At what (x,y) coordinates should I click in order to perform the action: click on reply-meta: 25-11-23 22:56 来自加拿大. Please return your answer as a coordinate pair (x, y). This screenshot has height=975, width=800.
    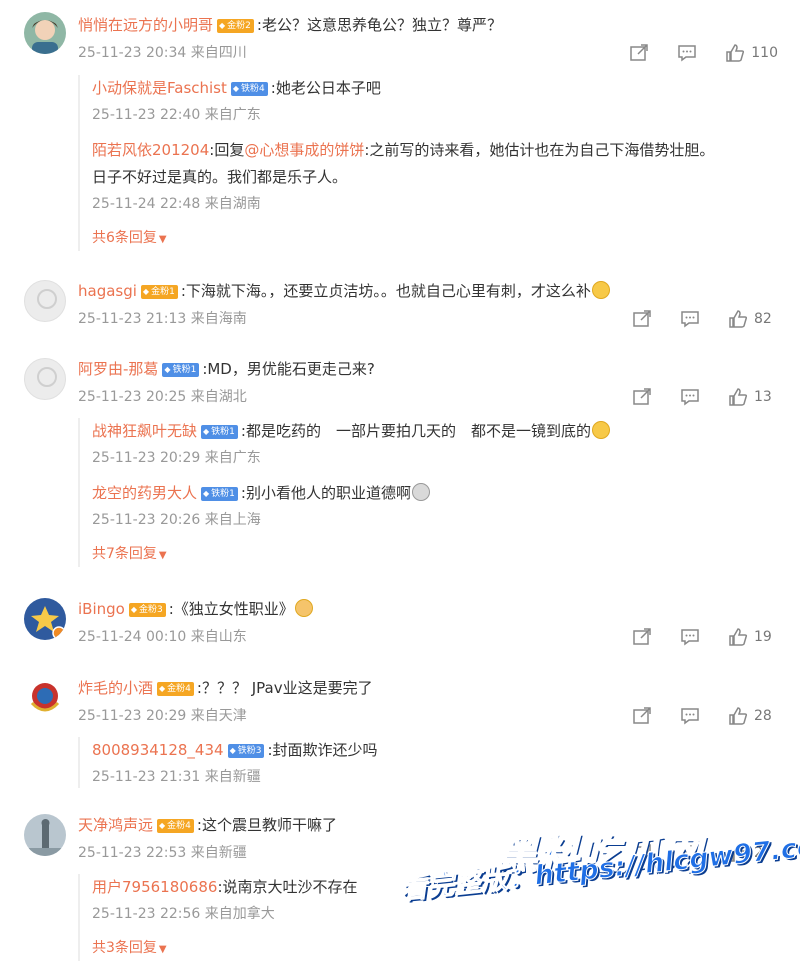
    Looking at the image, I should click on (183, 914).